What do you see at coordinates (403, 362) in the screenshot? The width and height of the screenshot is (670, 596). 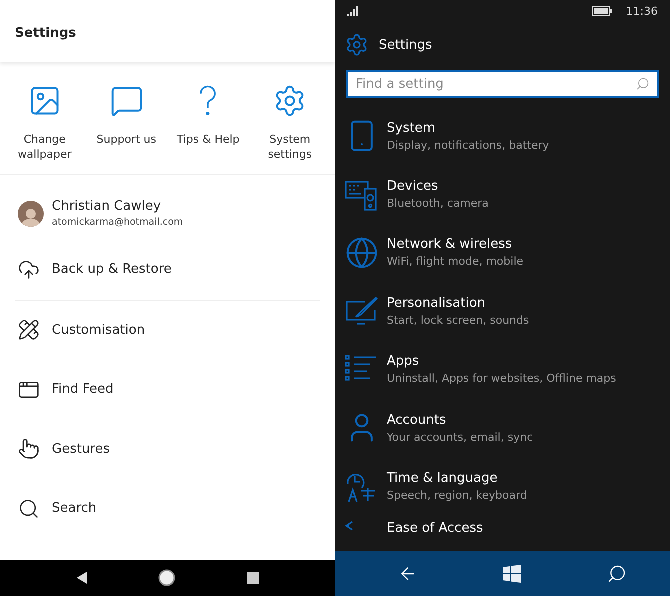 I see `category-title: Apps` at bounding box center [403, 362].